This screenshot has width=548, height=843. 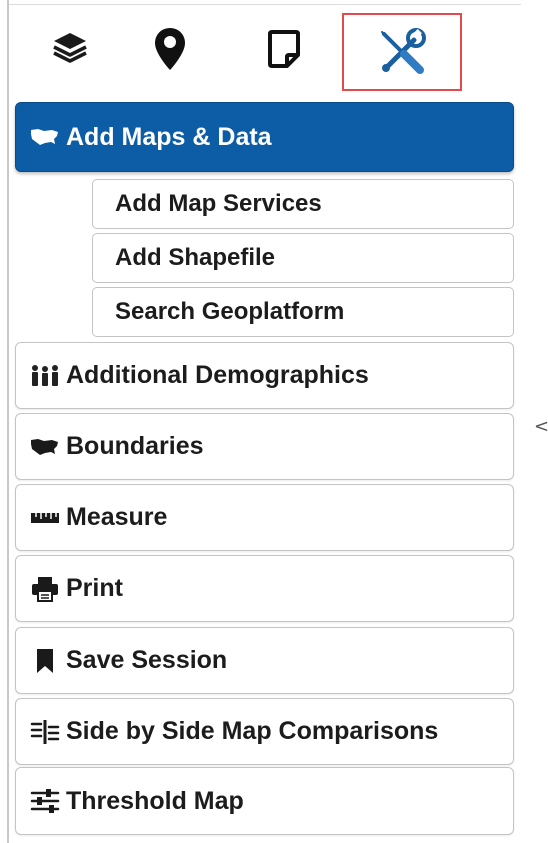 What do you see at coordinates (147, 660) in the screenshot?
I see `menu-save-session-label: Save Session` at bounding box center [147, 660].